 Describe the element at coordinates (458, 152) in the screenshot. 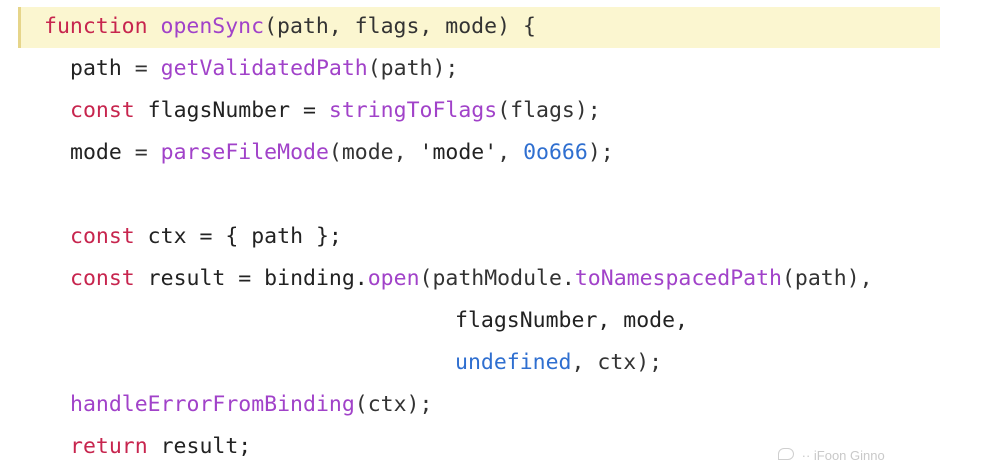

I see `code-token: 'mode'` at that location.